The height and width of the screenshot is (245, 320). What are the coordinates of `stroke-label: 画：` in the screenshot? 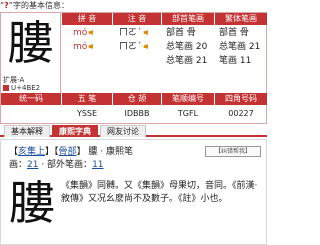 It's located at (18, 165).